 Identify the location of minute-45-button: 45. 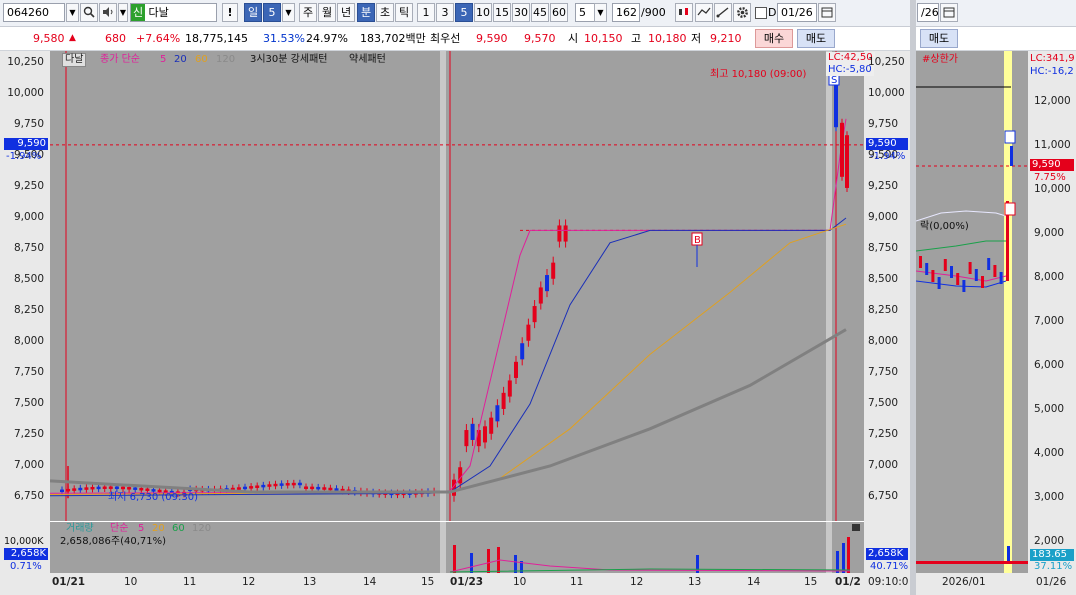
(540, 12).